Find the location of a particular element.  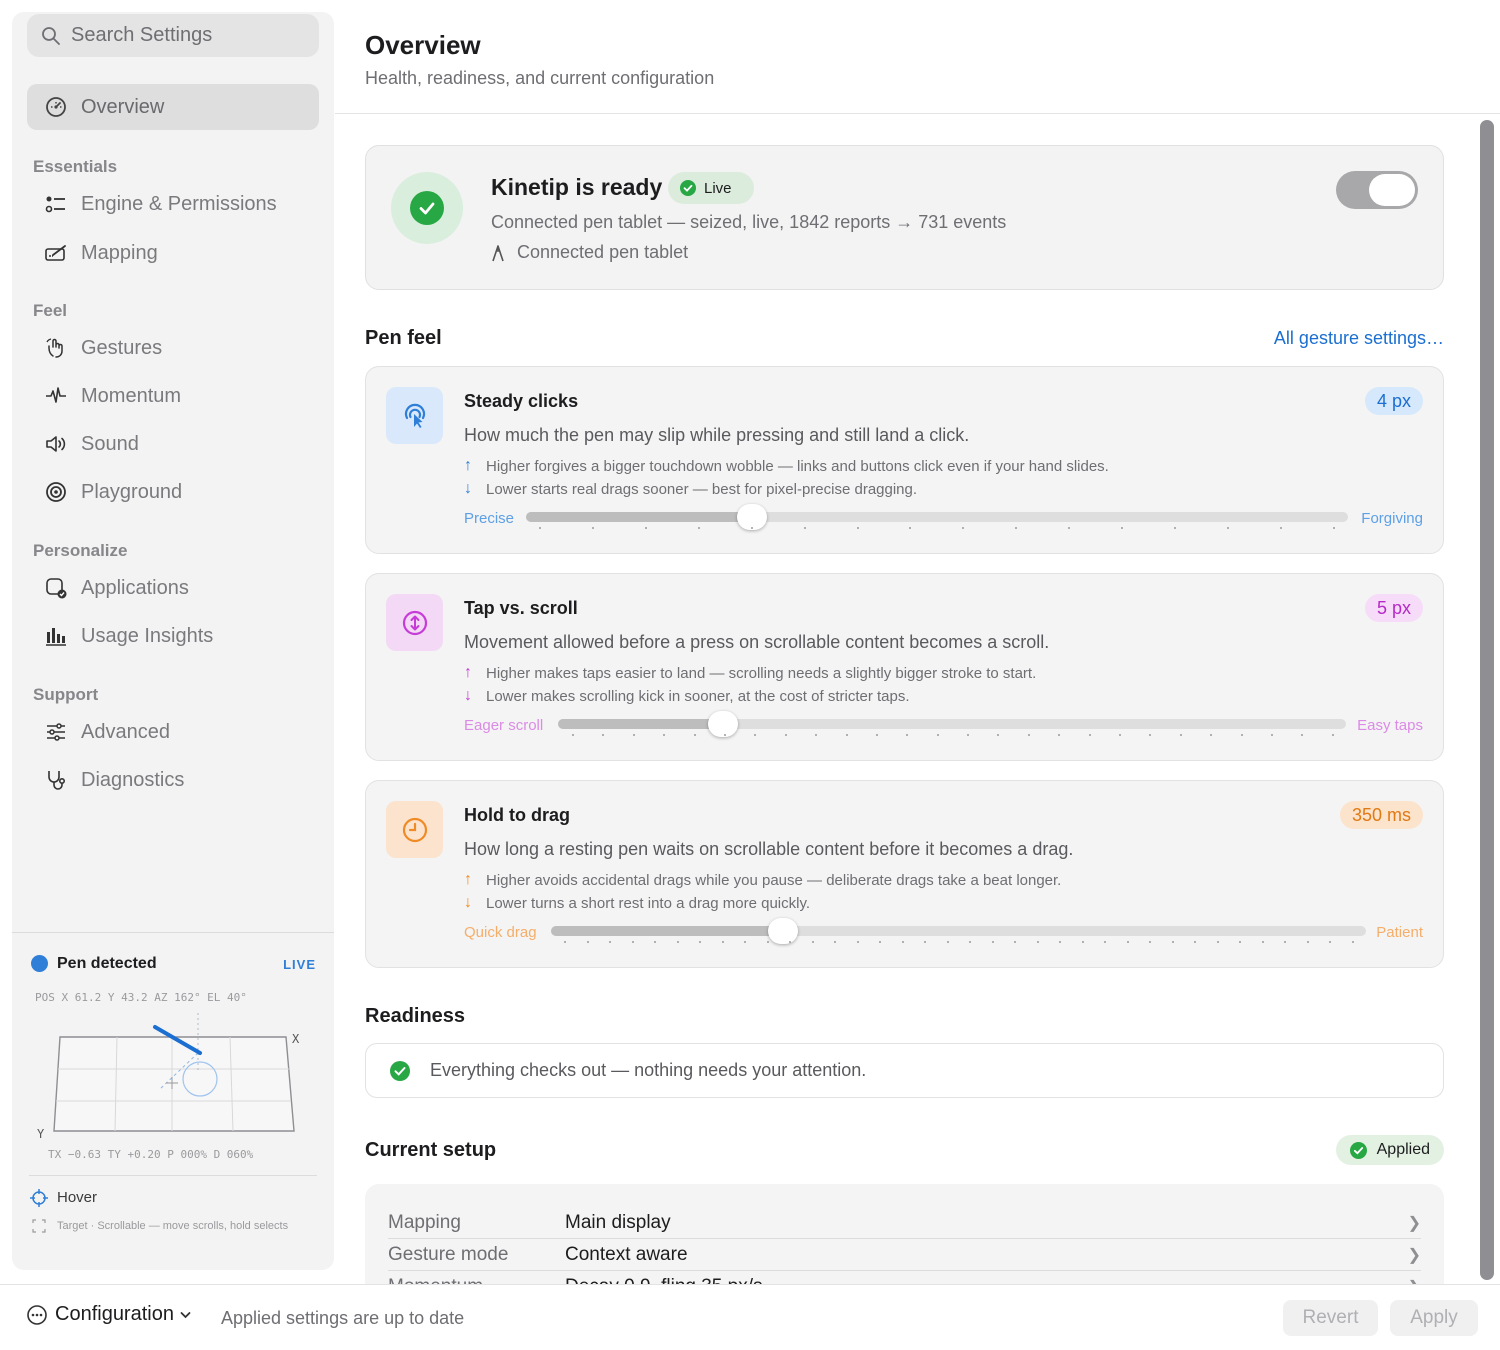

slider-hold-to-drag is located at coordinates (958, 931).